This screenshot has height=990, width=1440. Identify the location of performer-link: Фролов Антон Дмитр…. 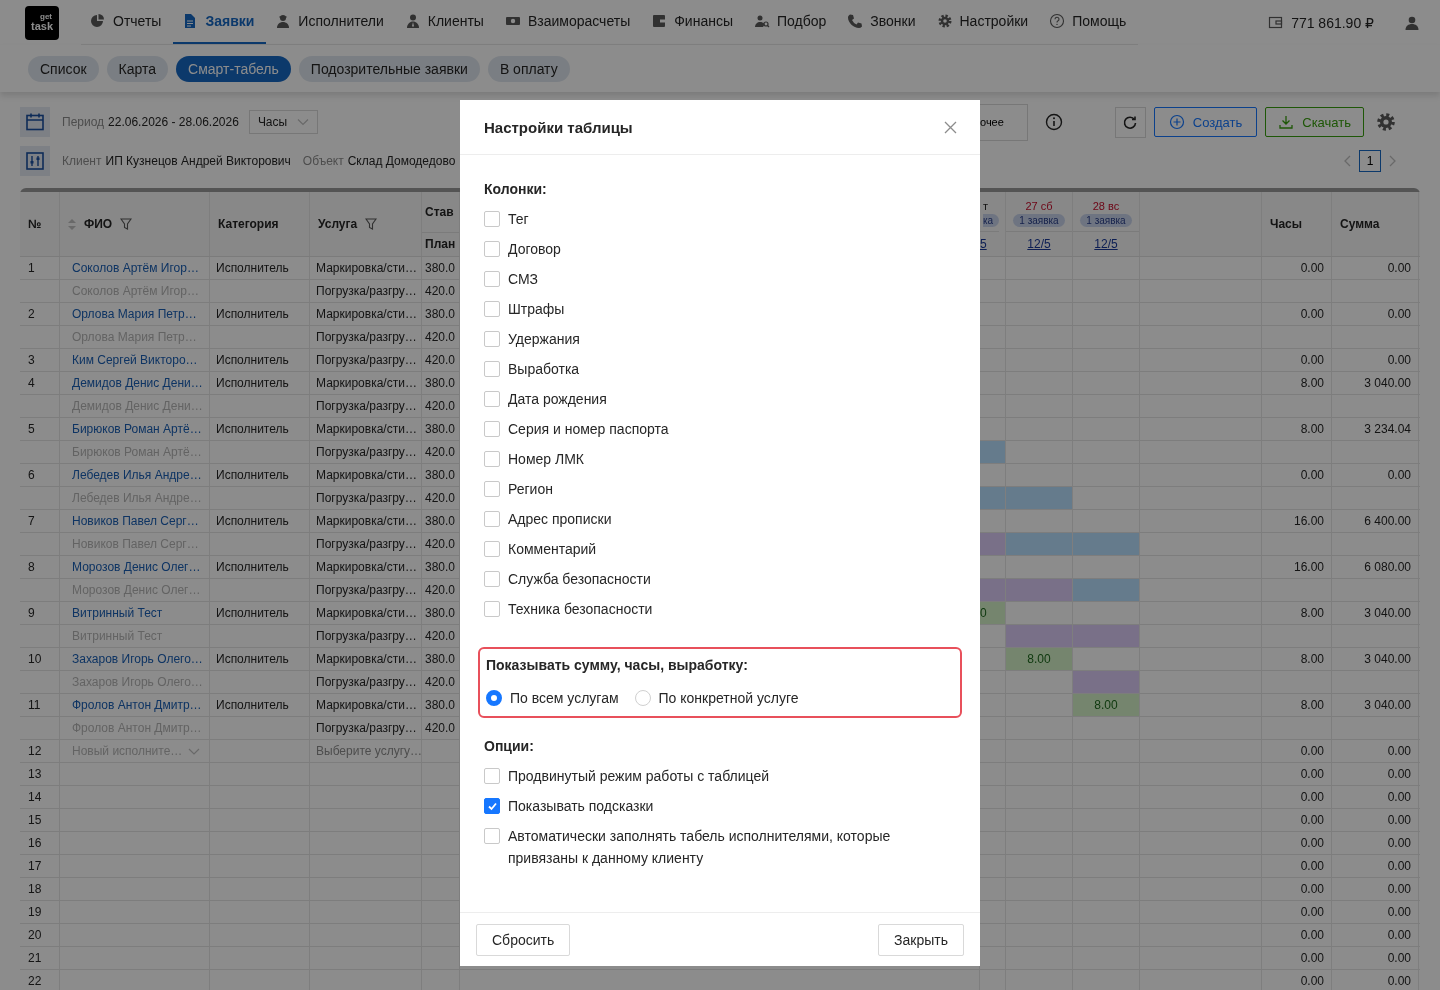
(137, 705).